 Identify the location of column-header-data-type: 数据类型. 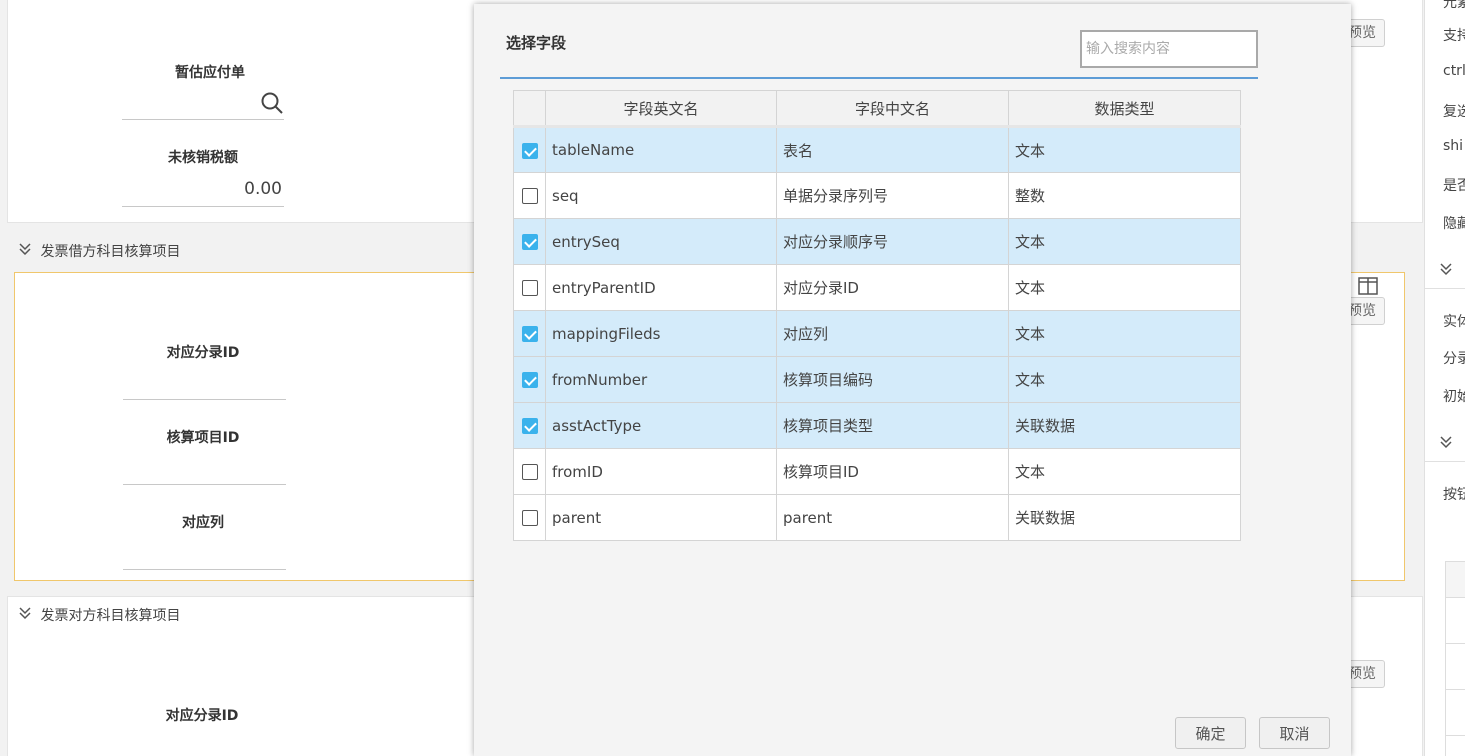
(1124, 109).